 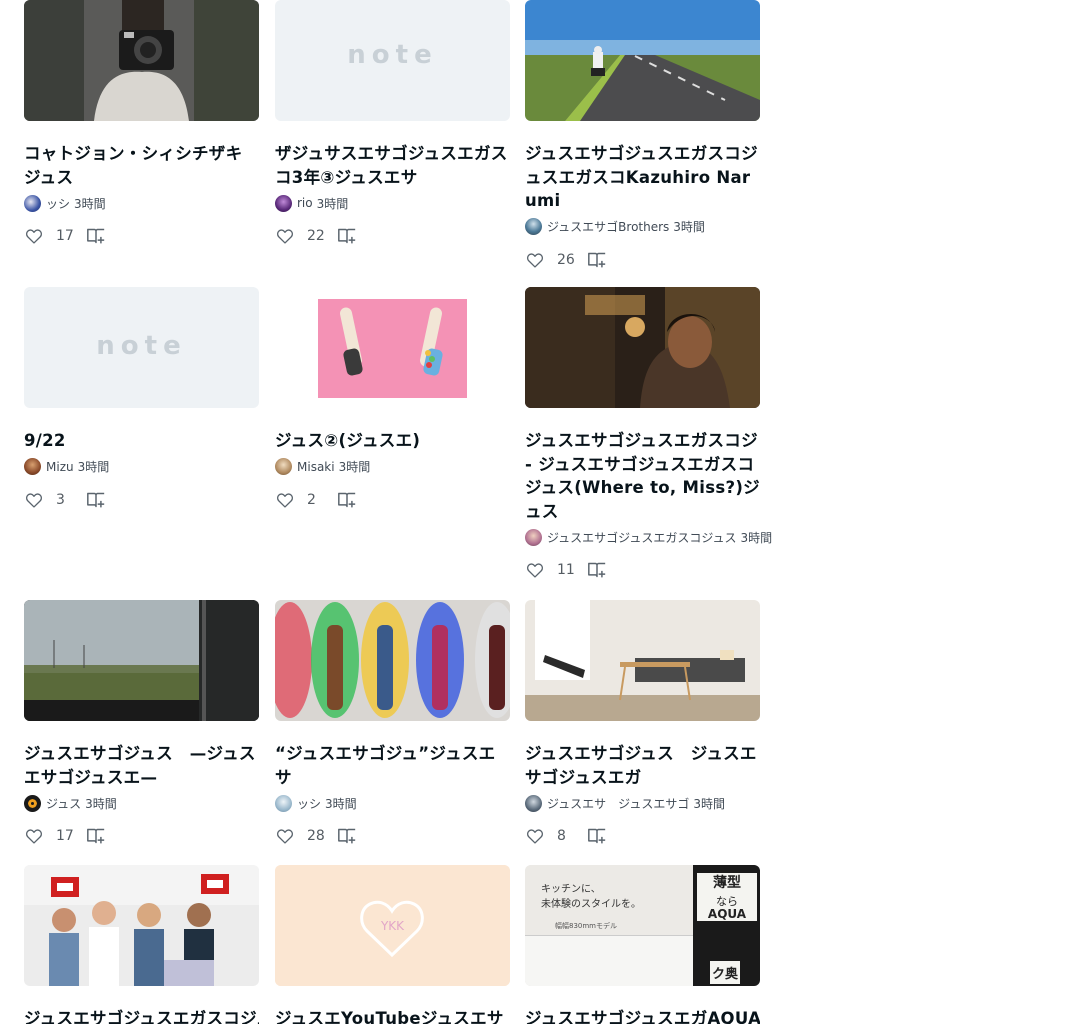 I want to click on note-card: note 9/22 Mizu 3時間 3, so click(x=141, y=399).